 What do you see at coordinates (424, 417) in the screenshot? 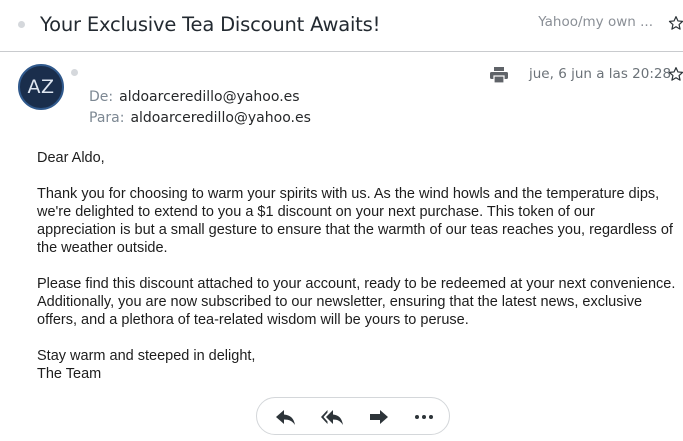
I see `more-icon` at bounding box center [424, 417].